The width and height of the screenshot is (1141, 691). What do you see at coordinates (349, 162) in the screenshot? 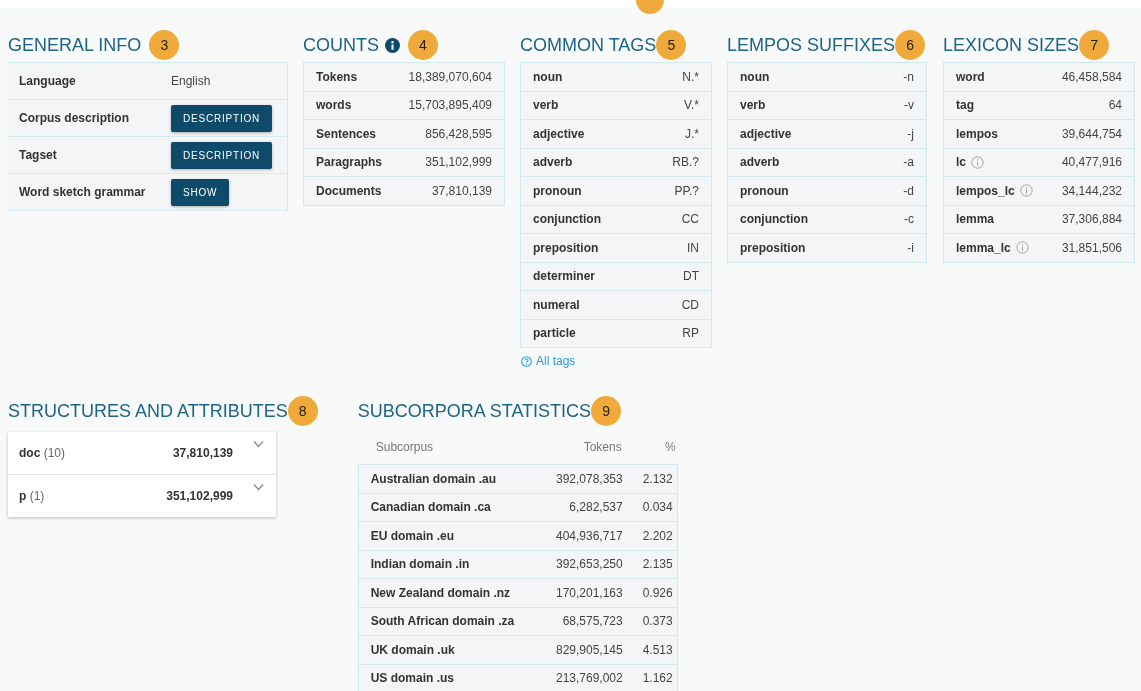
I see `table-cell: Paragraphs` at bounding box center [349, 162].